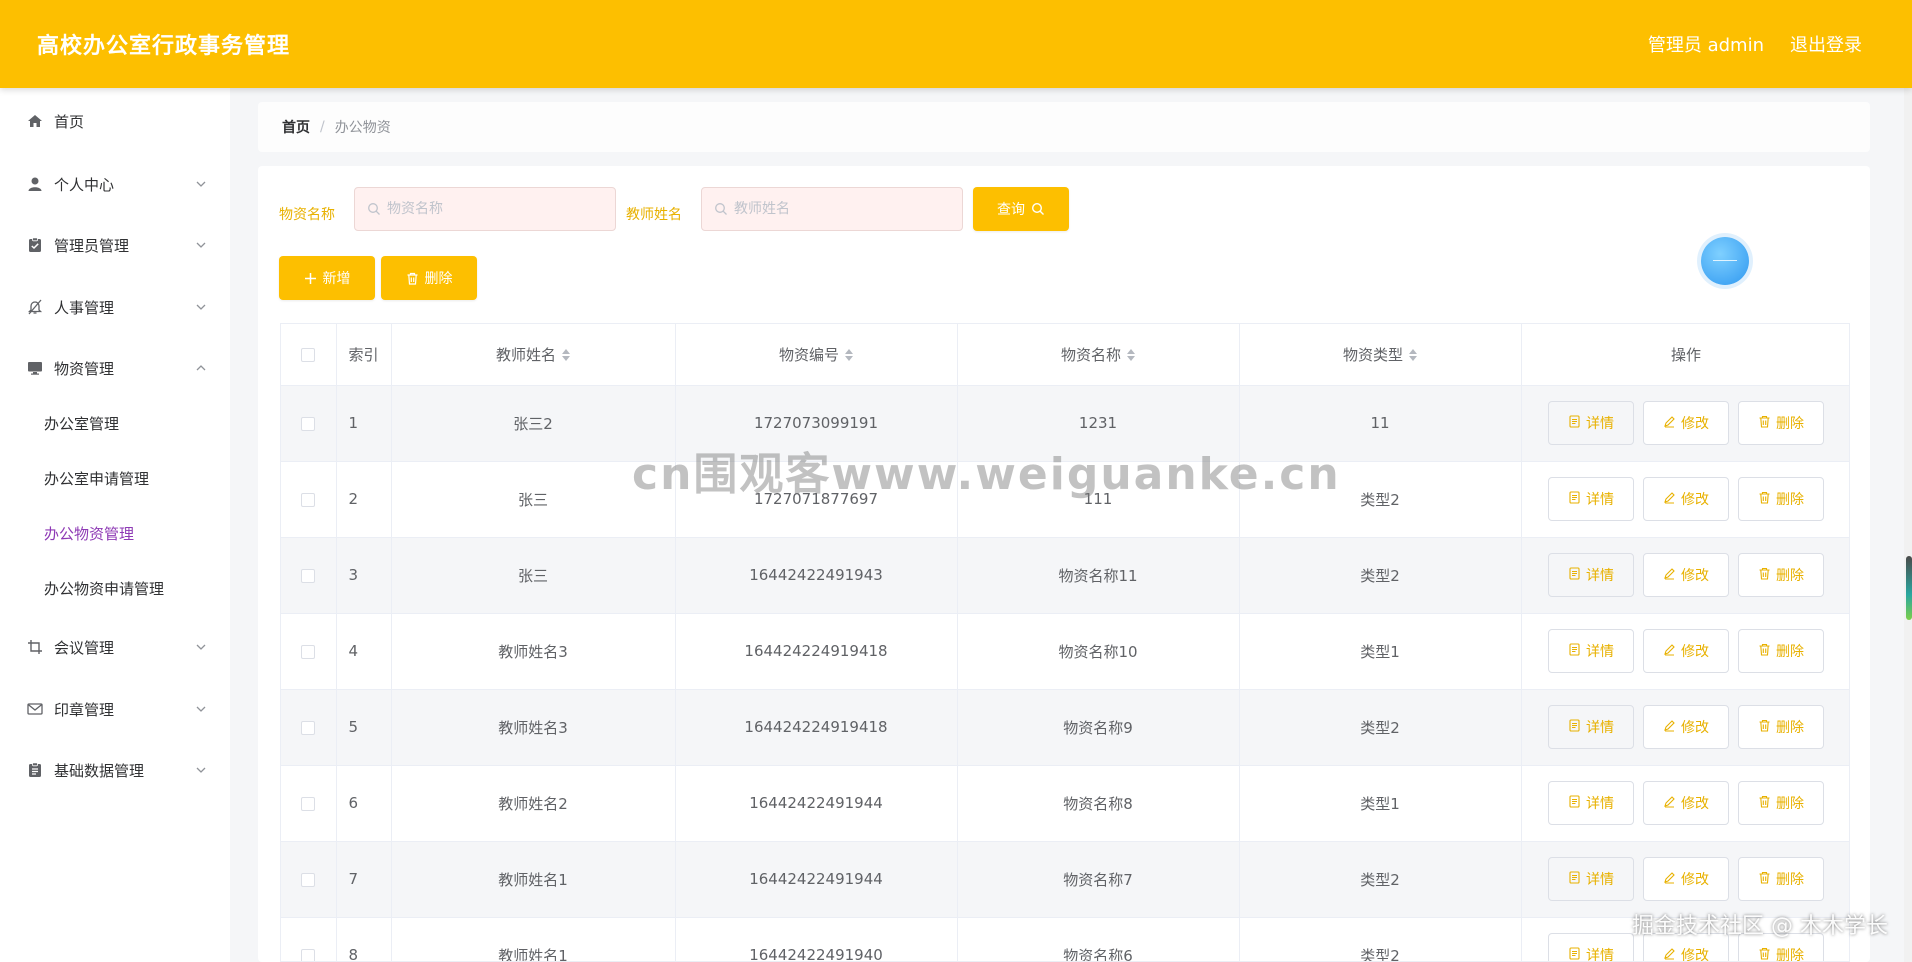 The image size is (1912, 962). What do you see at coordinates (808, 354) in the screenshot?
I see `column-header-label: 物资编号` at bounding box center [808, 354].